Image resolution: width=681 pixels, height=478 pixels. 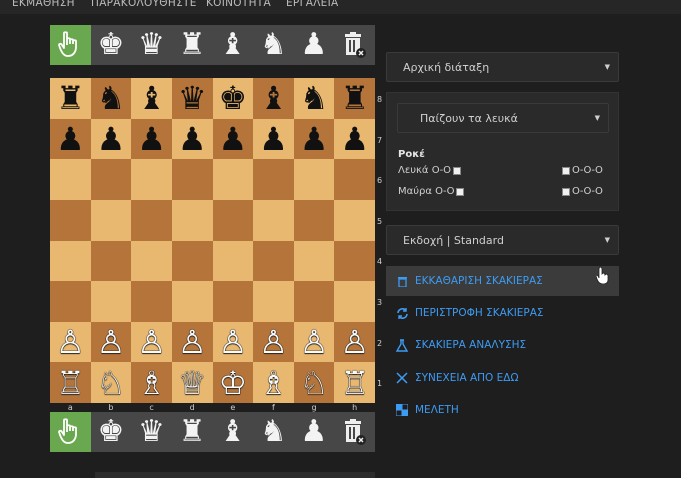 What do you see at coordinates (354, 261) in the screenshot?
I see `square-h4` at bounding box center [354, 261].